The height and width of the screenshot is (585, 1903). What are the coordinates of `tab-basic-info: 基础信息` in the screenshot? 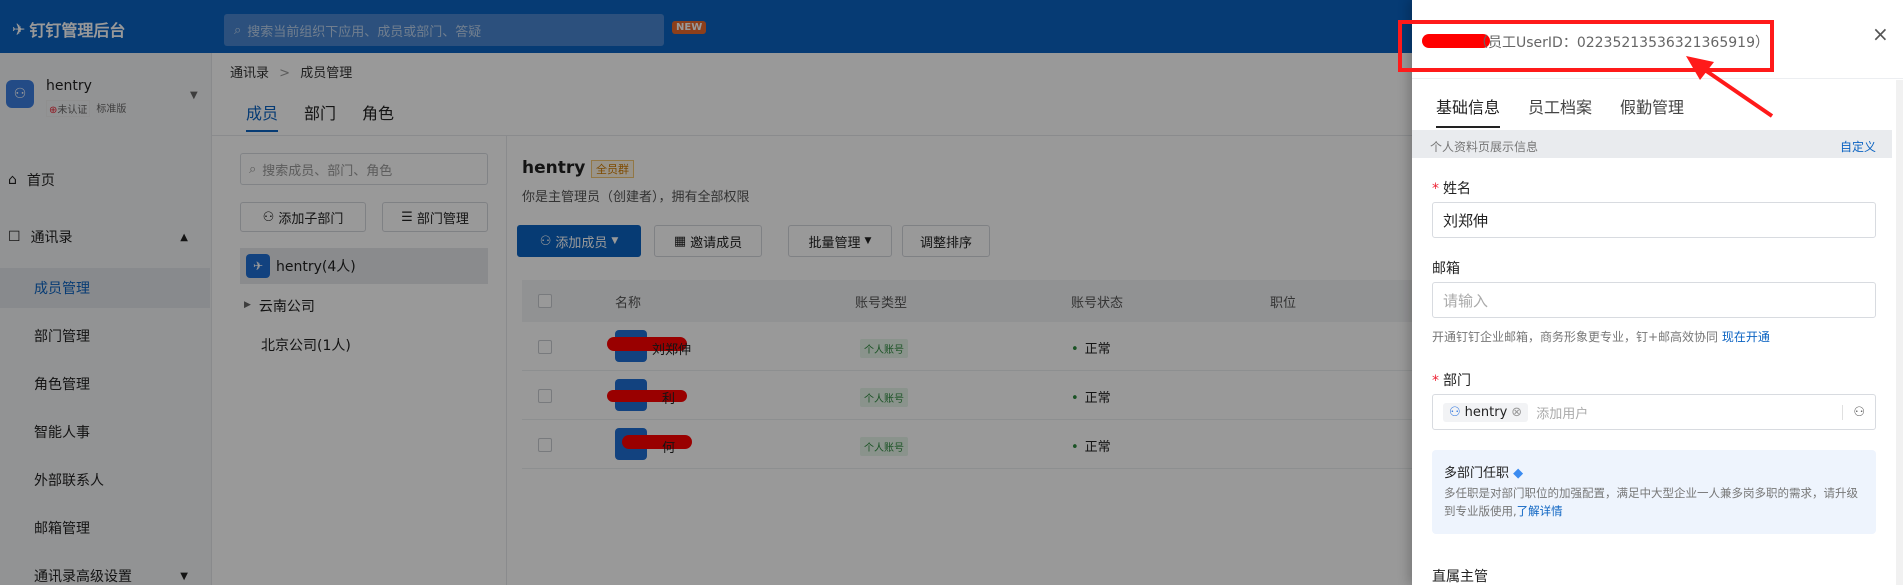 It's located at (1468, 111).